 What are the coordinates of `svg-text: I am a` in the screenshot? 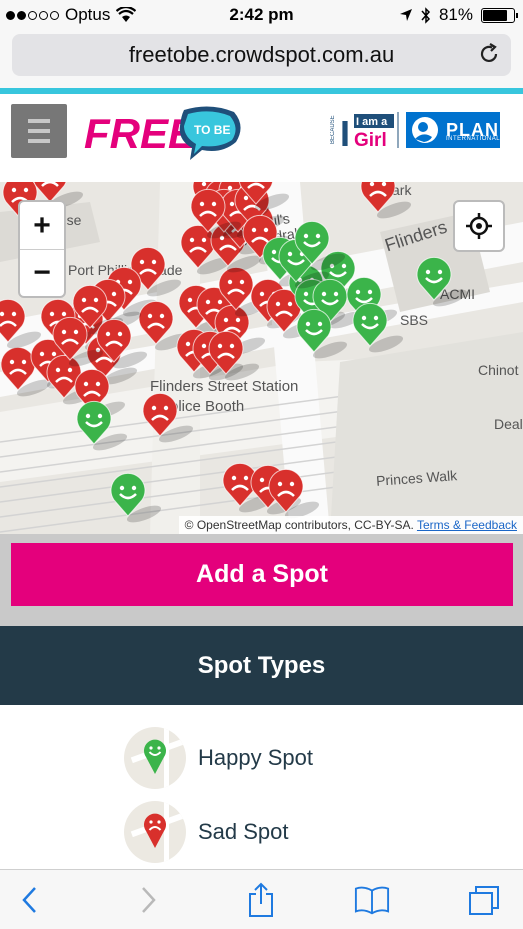 It's located at (372, 122).